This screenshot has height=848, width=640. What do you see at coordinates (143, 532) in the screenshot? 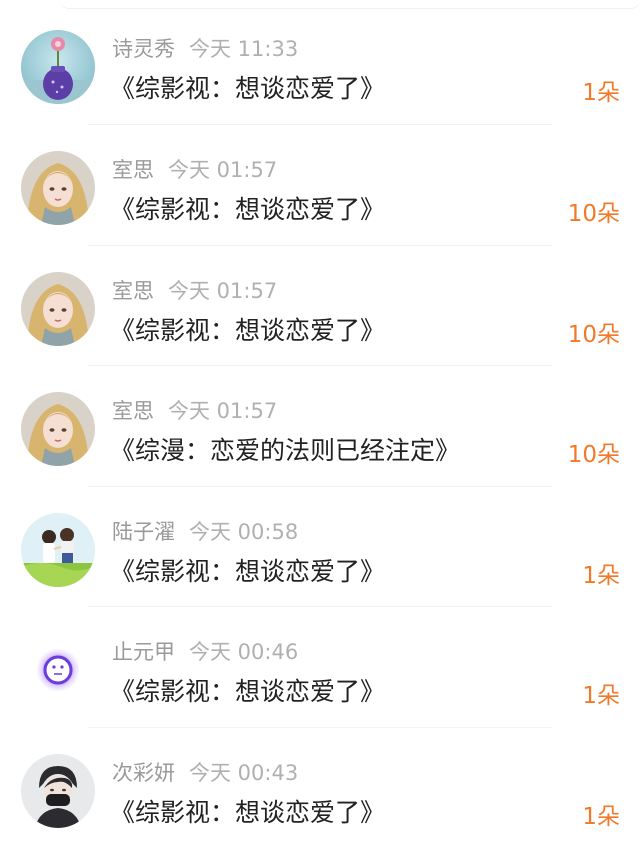
I see `user-name: 陆子濯` at bounding box center [143, 532].